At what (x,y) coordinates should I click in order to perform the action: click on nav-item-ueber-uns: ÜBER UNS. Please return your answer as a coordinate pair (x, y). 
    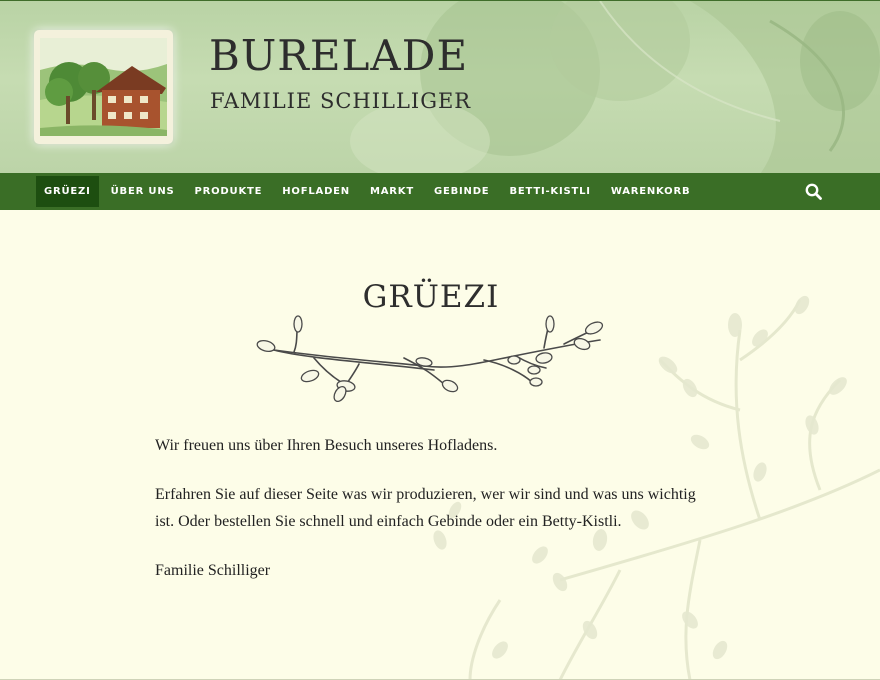
    Looking at the image, I should click on (143, 191).